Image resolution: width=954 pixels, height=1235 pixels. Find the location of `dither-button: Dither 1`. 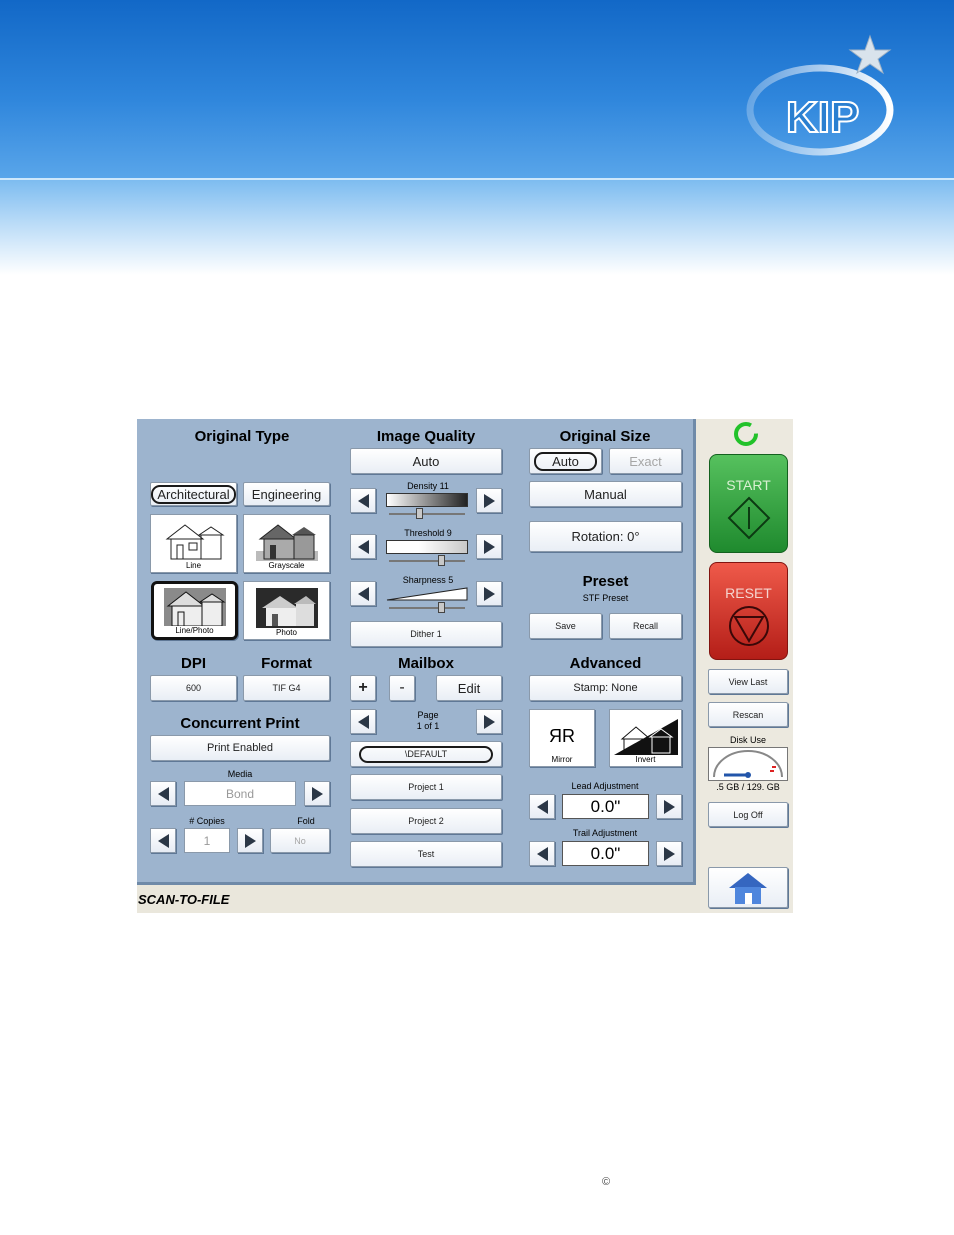

dither-button: Dither 1 is located at coordinates (426, 634).